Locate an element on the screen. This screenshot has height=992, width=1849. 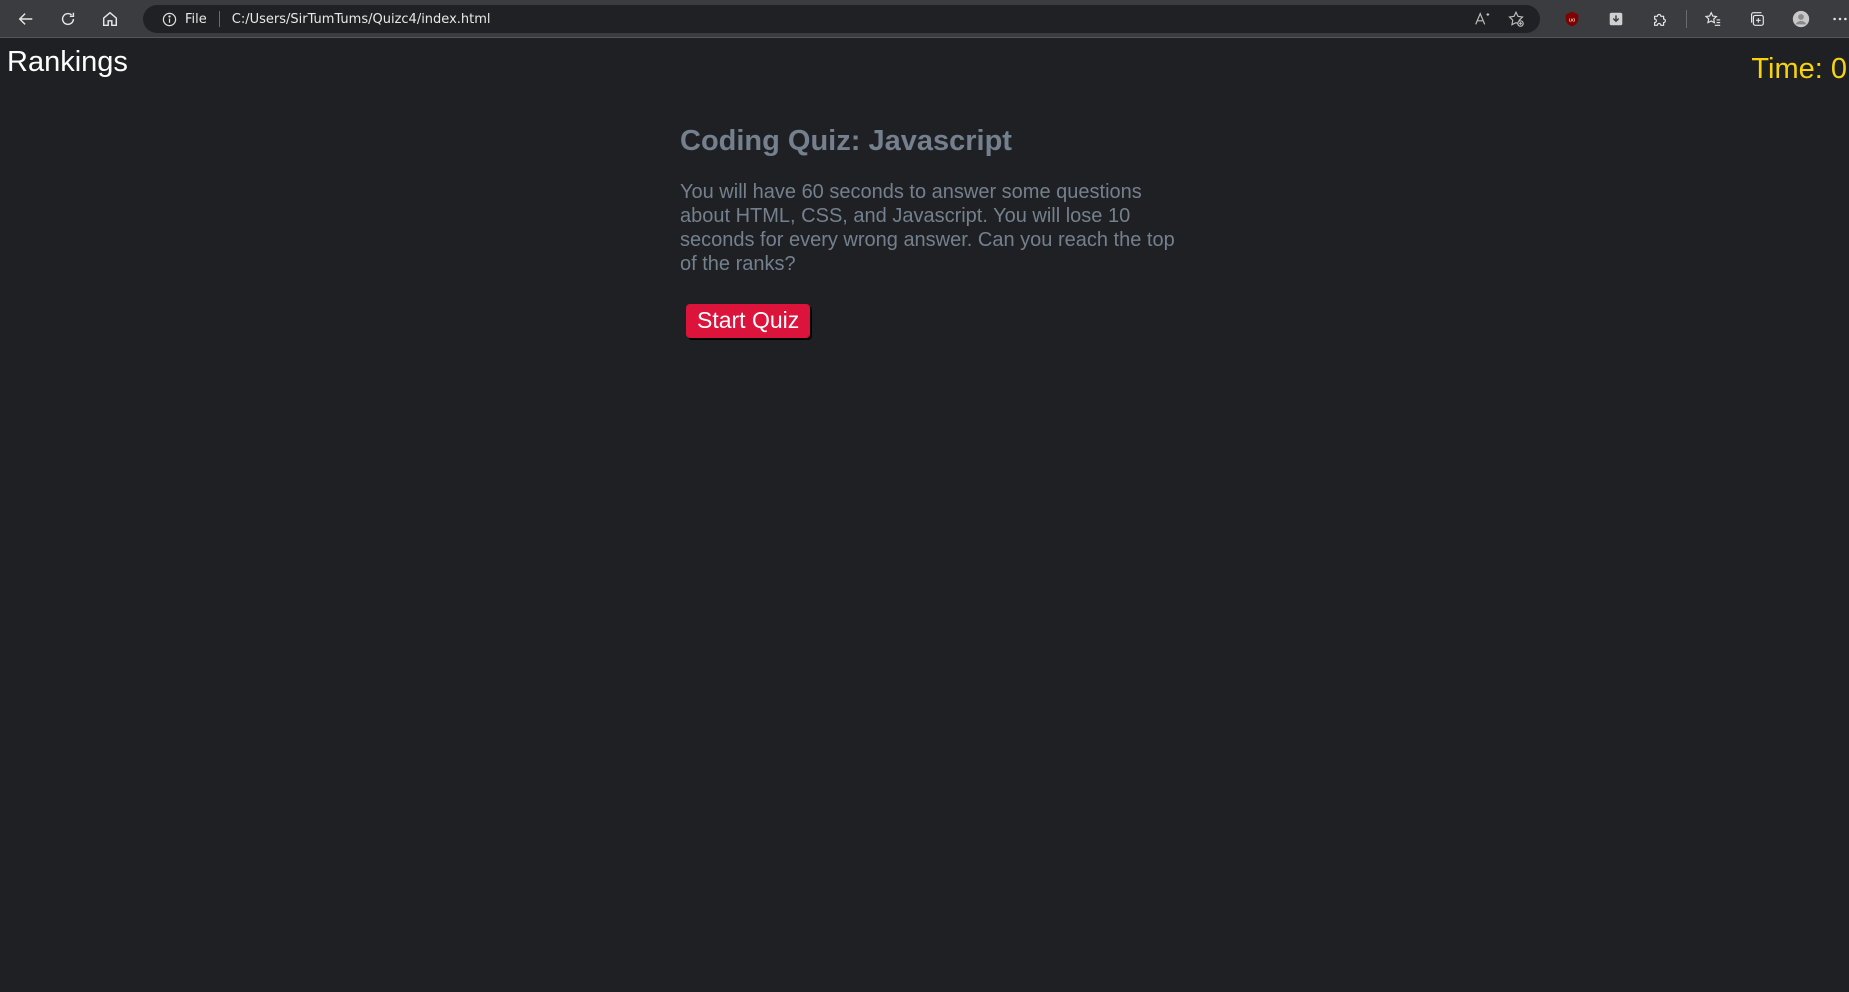
address-separator is located at coordinates (219, 19).